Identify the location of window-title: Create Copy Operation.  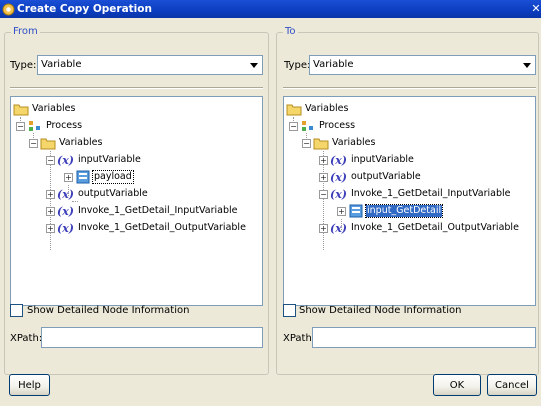
(84, 9).